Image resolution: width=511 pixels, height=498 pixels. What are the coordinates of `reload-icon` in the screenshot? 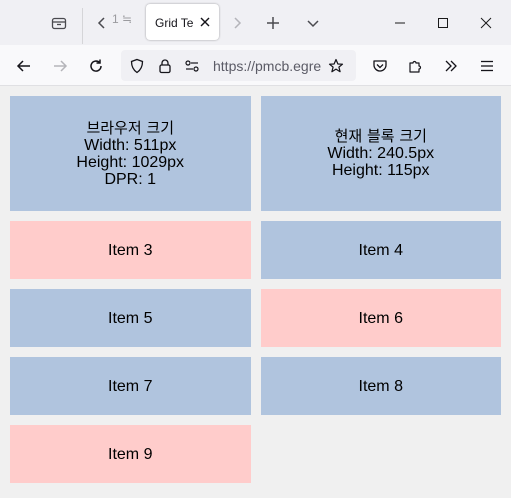 It's located at (96, 66).